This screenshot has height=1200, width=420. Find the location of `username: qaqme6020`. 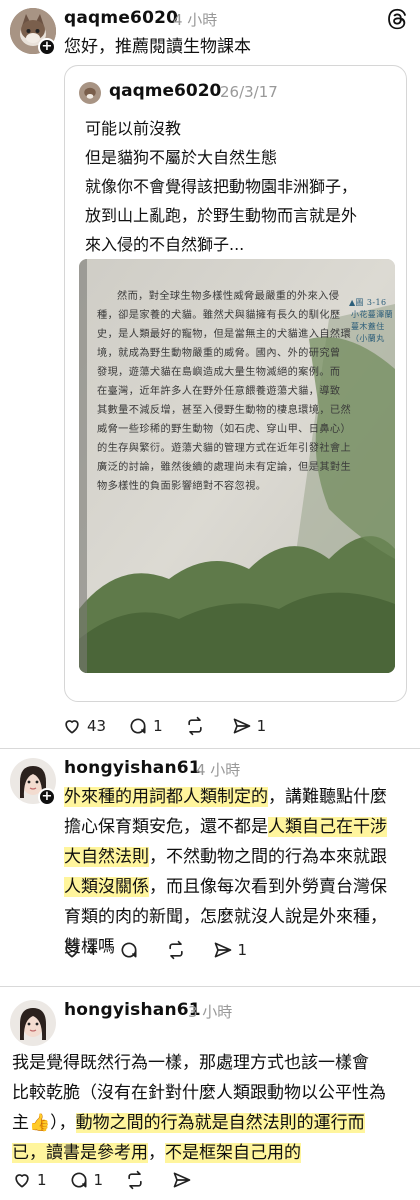

username: qaqme6020 is located at coordinates (121, 18).